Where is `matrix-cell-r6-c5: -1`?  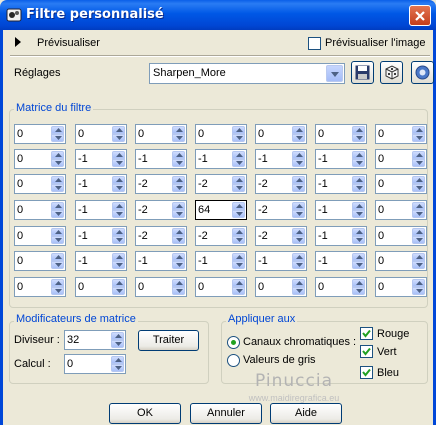 matrix-cell-r6-c5: -1 is located at coordinates (281, 261).